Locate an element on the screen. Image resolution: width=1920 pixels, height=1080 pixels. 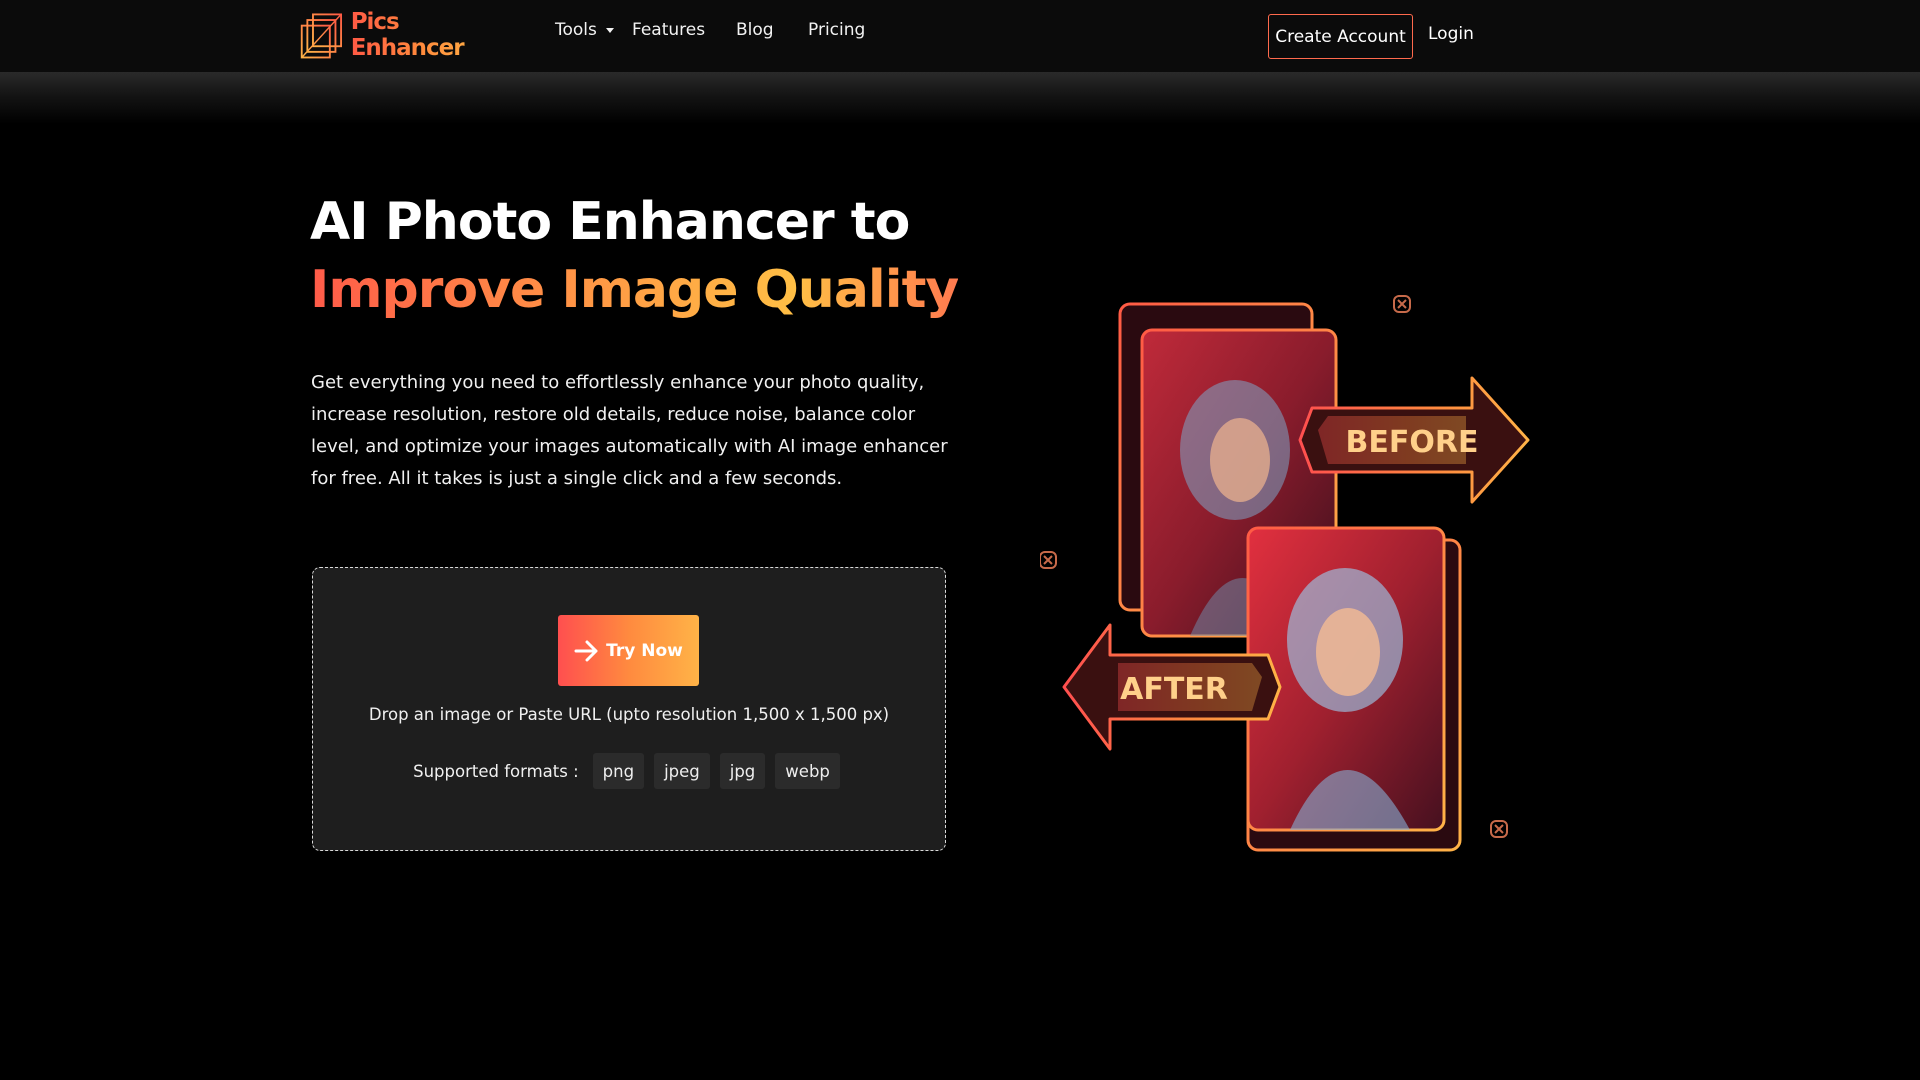
nav-features-link: Features is located at coordinates (684, 30).